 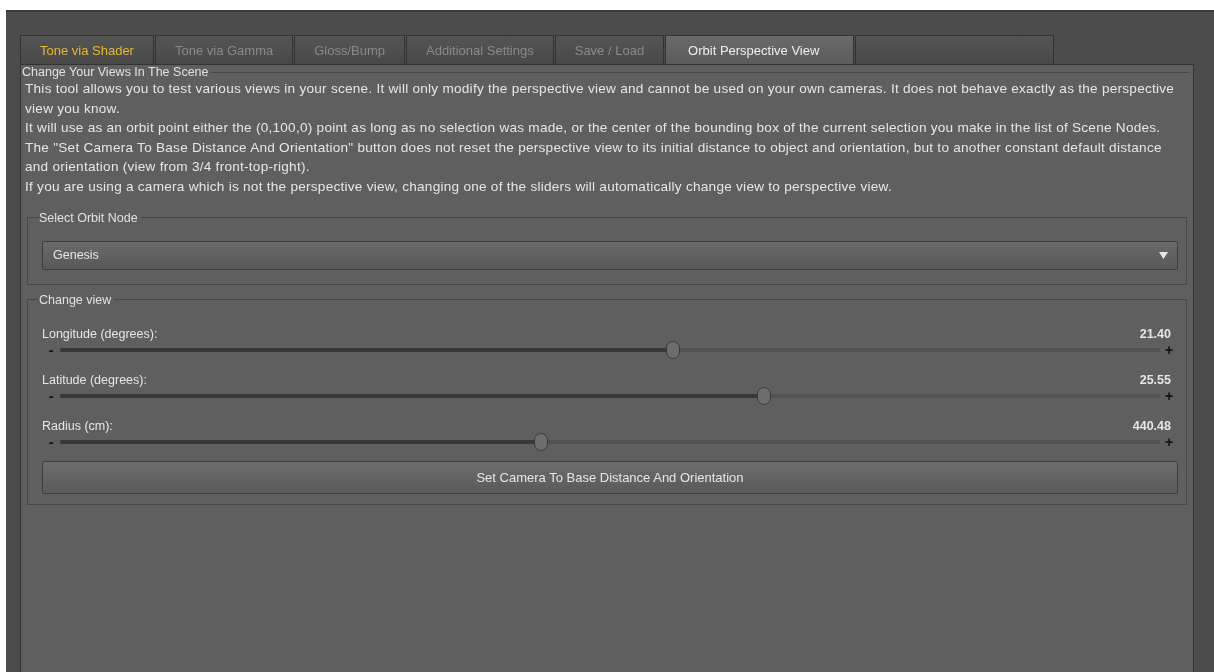 I want to click on slider-value: 21.40, so click(x=1155, y=333).